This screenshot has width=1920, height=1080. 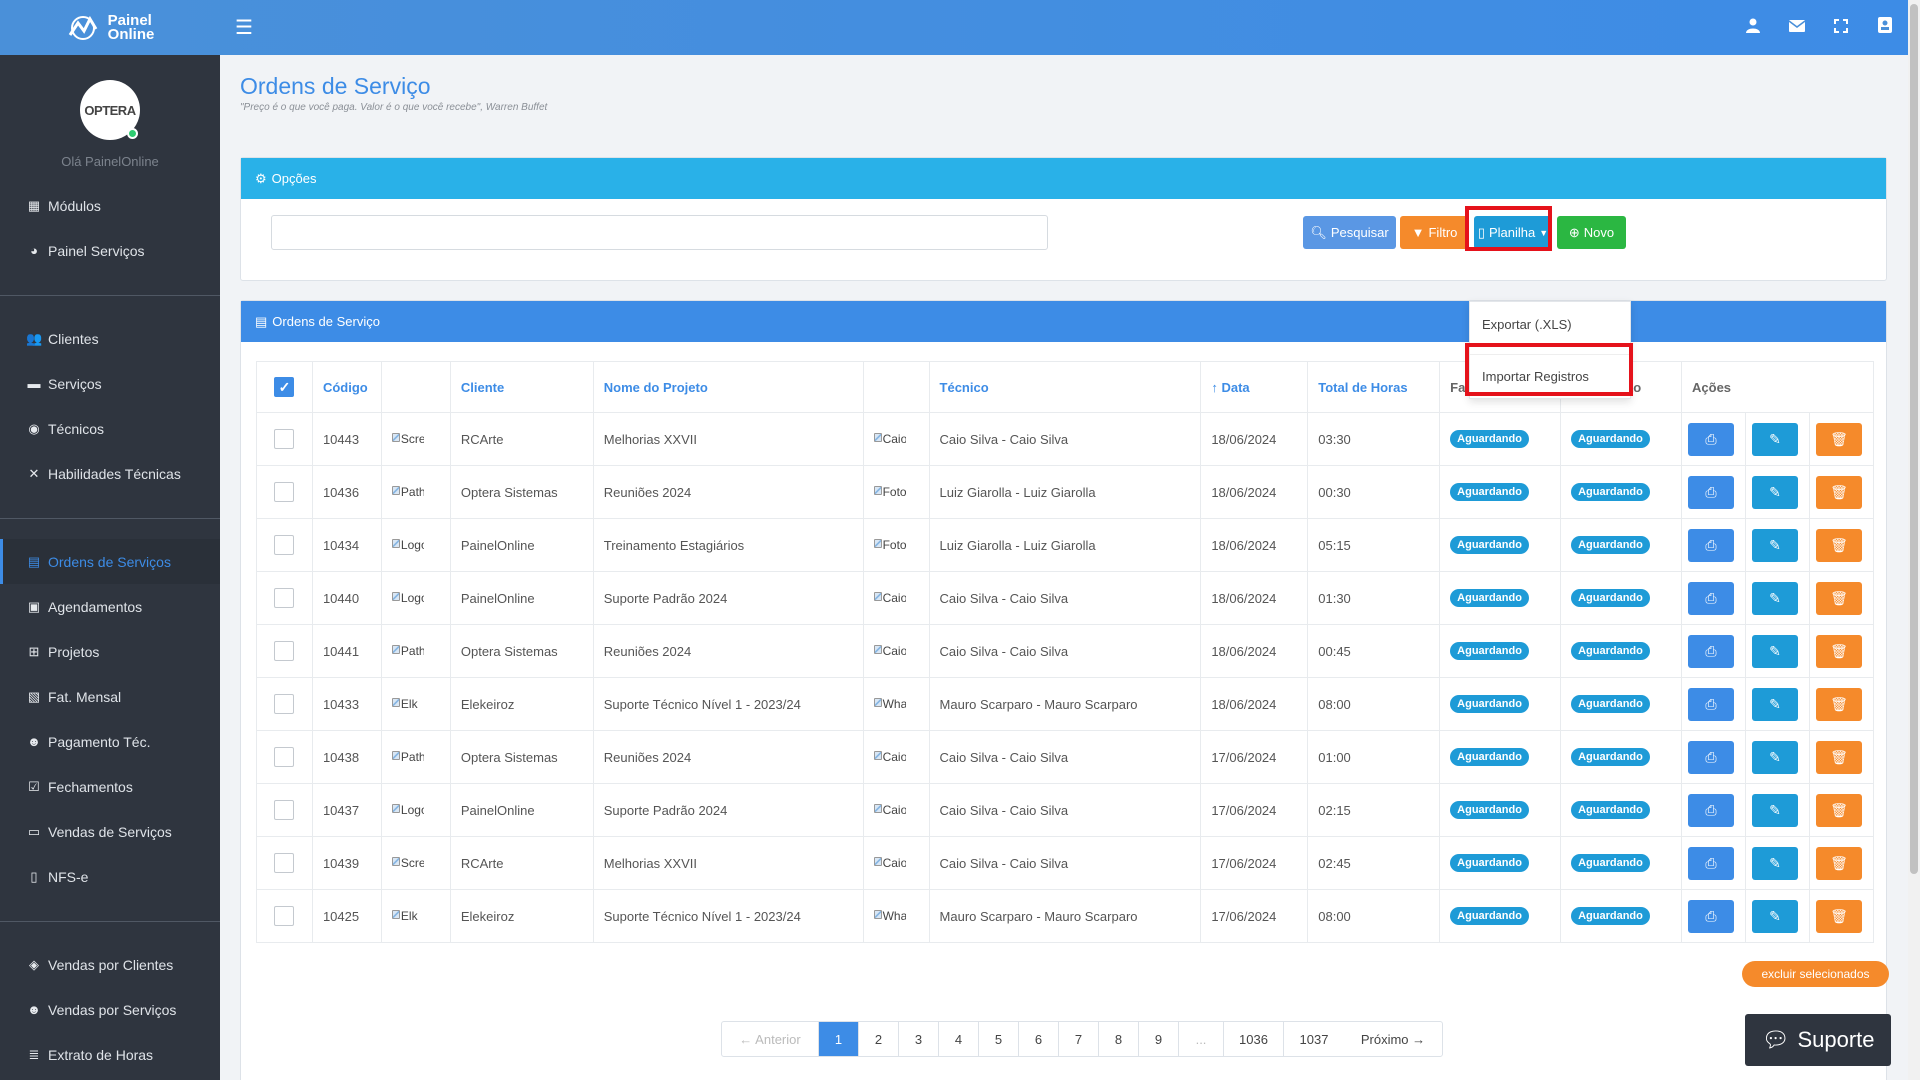 I want to click on new-button: ⊕ Novo, so click(x=1591, y=232).